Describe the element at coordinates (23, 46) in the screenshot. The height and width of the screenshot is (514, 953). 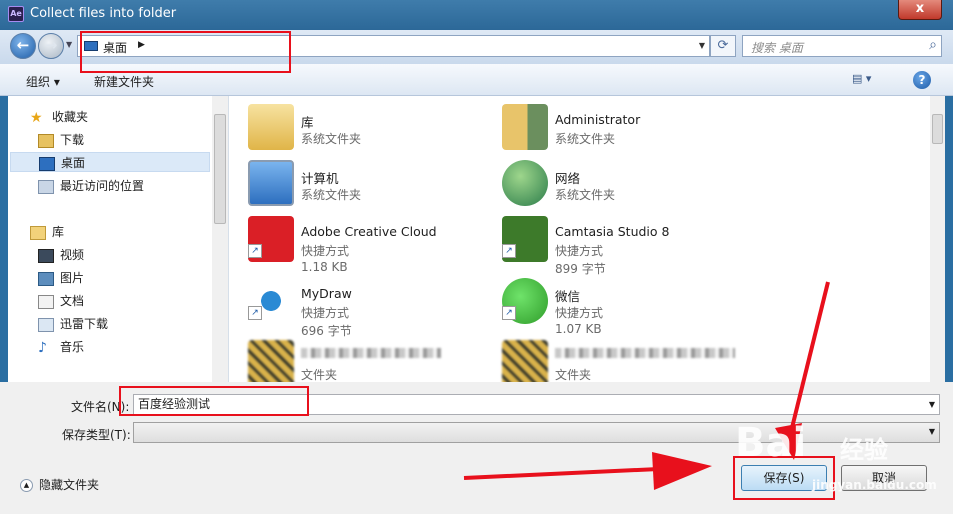
I see `back-button: ←` at that location.